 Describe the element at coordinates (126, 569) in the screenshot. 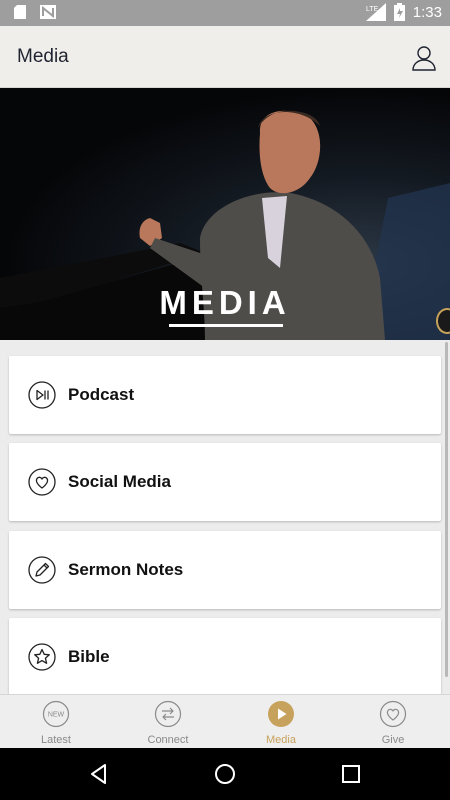

I see `menu-item-label: Sermon Notes` at that location.